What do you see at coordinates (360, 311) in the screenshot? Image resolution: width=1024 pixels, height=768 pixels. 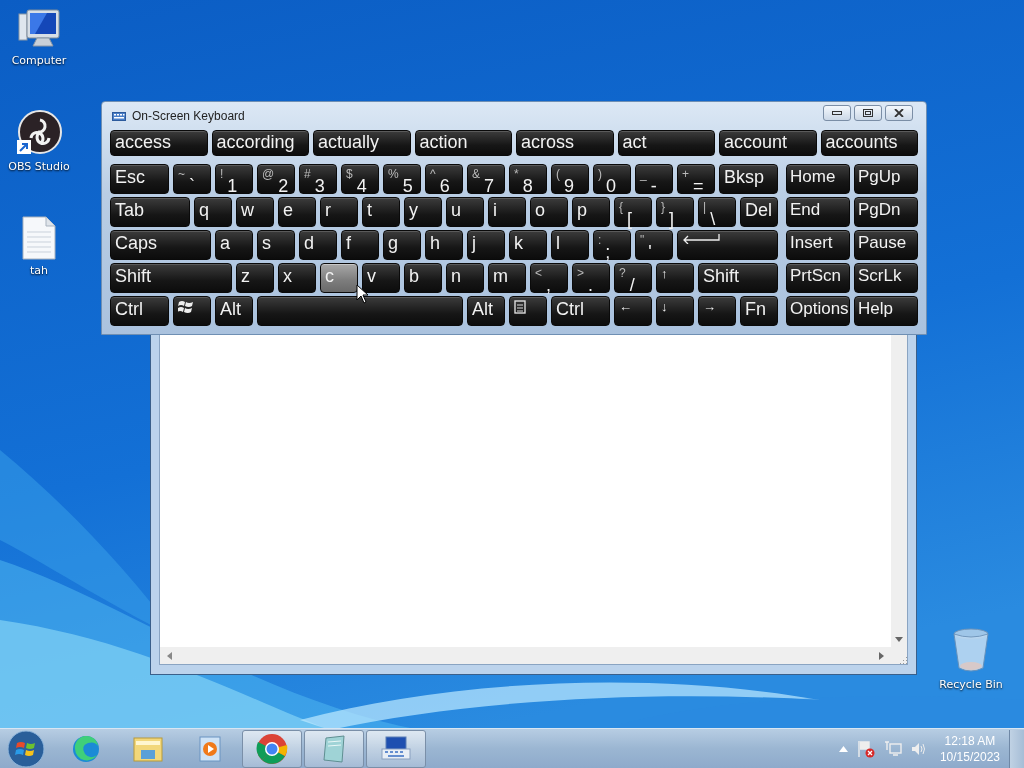 I see `spacebar-key` at bounding box center [360, 311].